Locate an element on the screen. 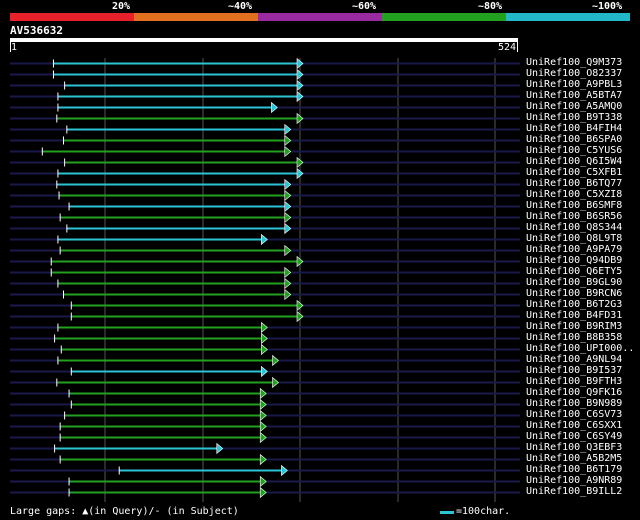 This screenshot has height=520, width=640. hit-label: UniRef100_Q6I5W4 is located at coordinates (574, 161).